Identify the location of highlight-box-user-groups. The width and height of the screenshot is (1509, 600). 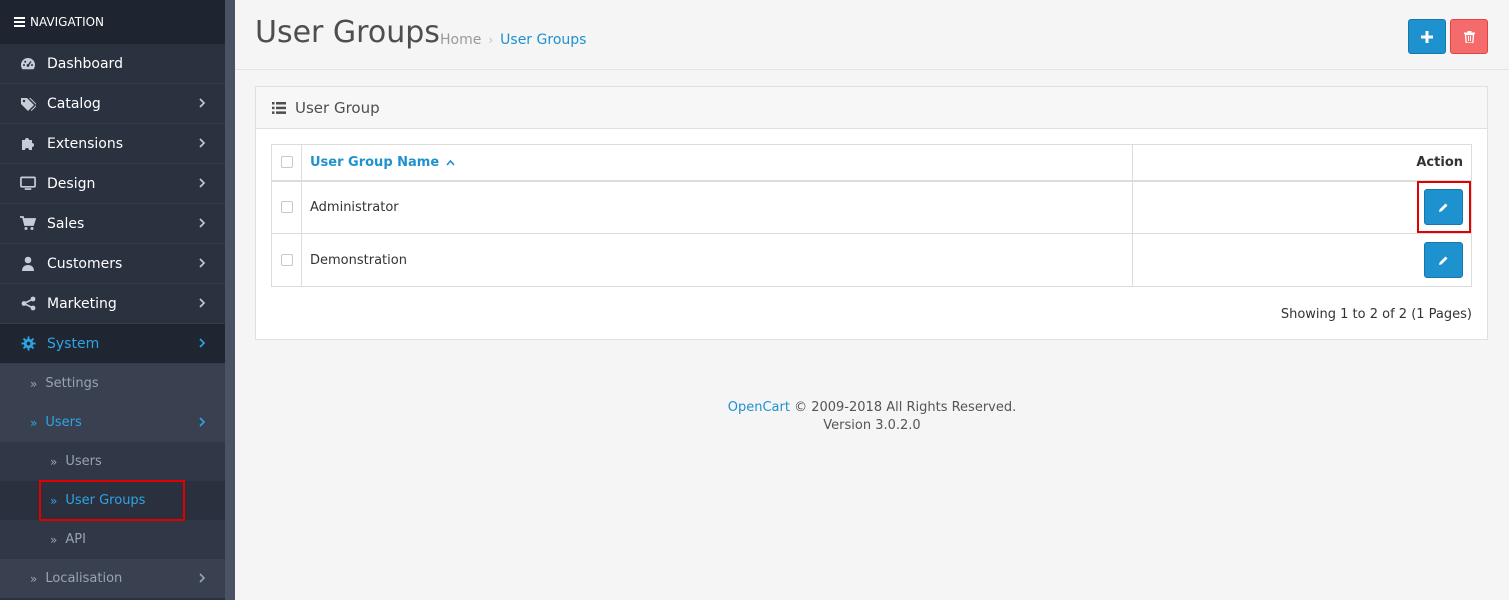
(112, 500).